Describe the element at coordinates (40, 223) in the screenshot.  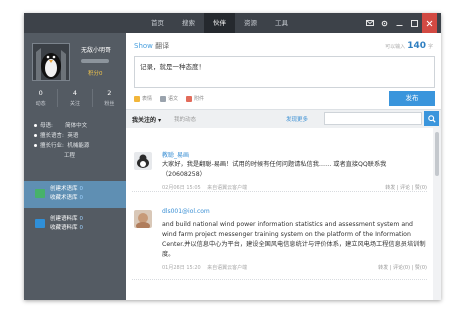
I see `corpus-library-icon` at that location.